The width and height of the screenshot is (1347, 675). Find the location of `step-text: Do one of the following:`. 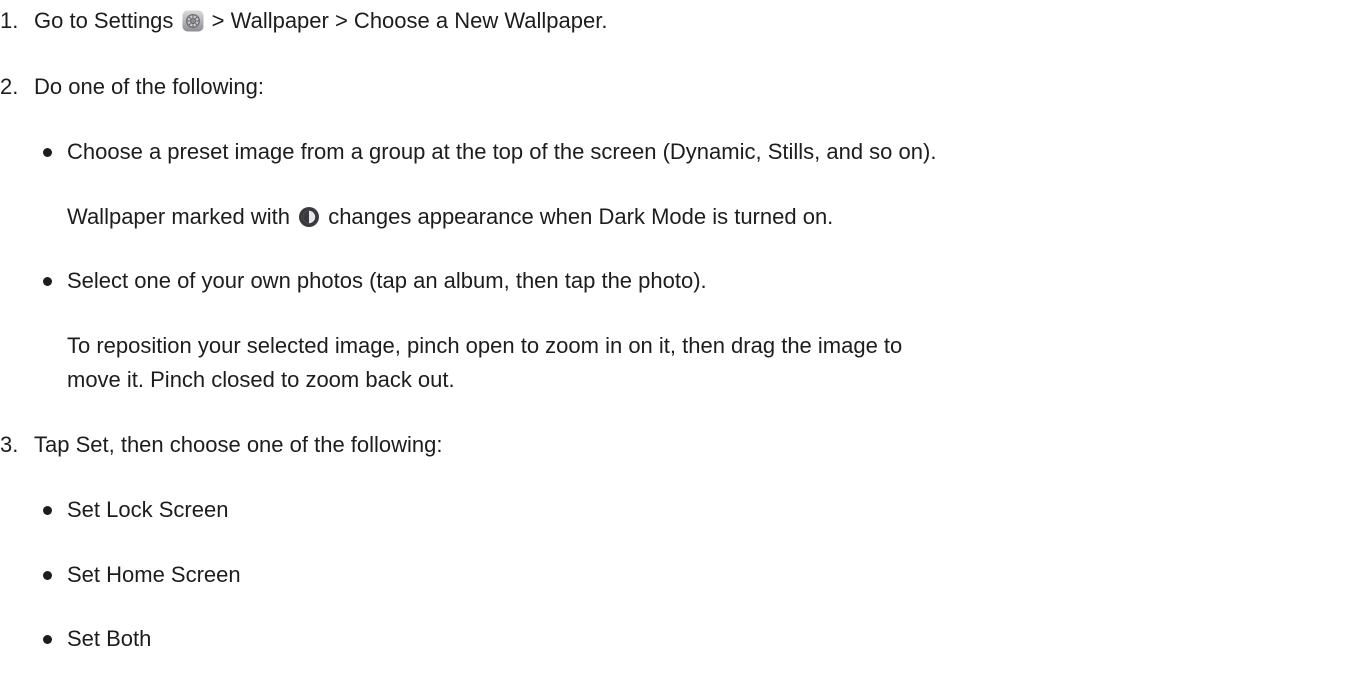

step-text: Do one of the following: is located at coordinates (149, 86).